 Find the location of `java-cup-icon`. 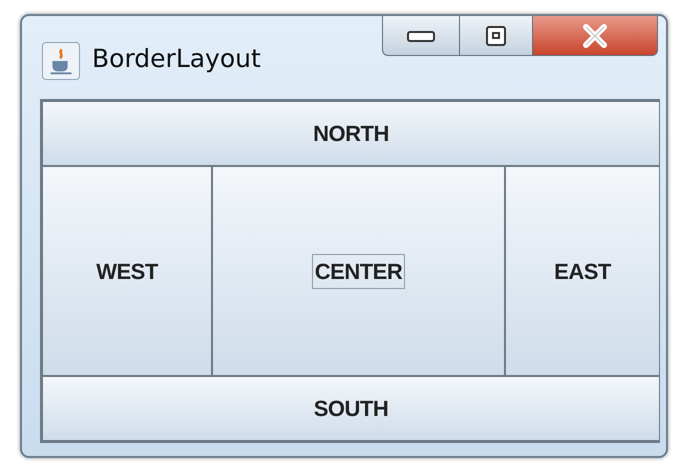

java-cup-icon is located at coordinates (61, 61).